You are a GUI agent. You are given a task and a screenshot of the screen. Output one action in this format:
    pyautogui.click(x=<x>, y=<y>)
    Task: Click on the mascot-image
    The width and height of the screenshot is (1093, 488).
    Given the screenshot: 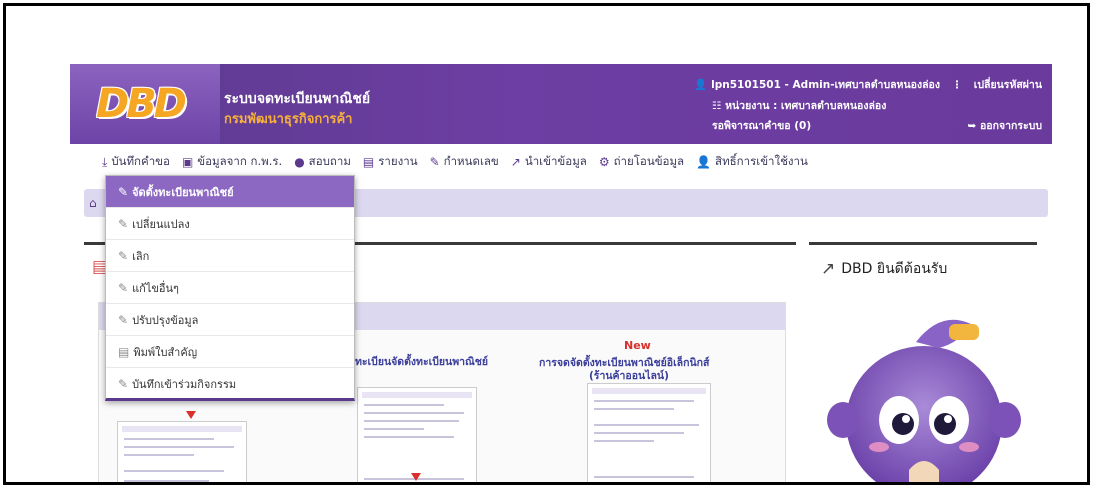 What is the action you would take?
    pyautogui.click(x=924, y=392)
    